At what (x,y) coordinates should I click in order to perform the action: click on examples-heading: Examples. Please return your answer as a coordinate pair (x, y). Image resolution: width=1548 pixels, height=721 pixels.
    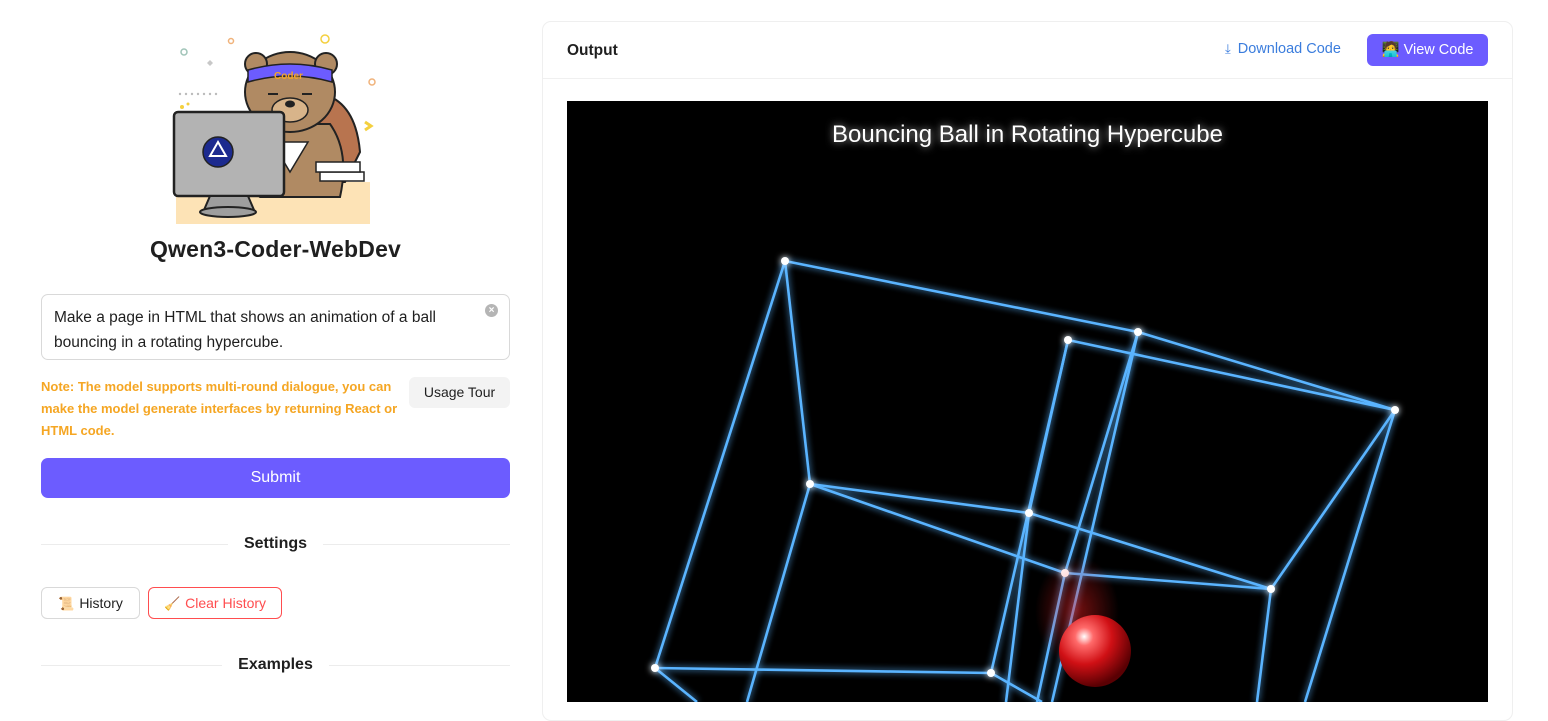
    Looking at the image, I should click on (275, 664).